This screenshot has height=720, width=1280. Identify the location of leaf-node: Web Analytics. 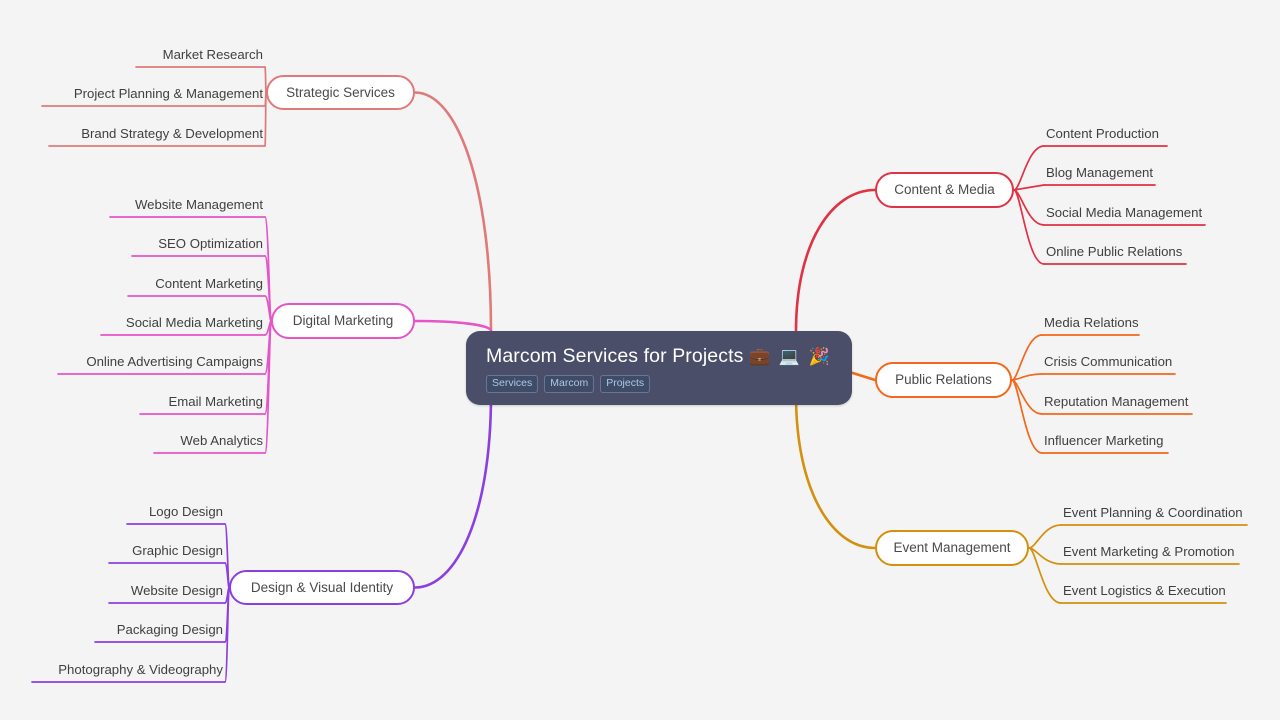
(209, 443).